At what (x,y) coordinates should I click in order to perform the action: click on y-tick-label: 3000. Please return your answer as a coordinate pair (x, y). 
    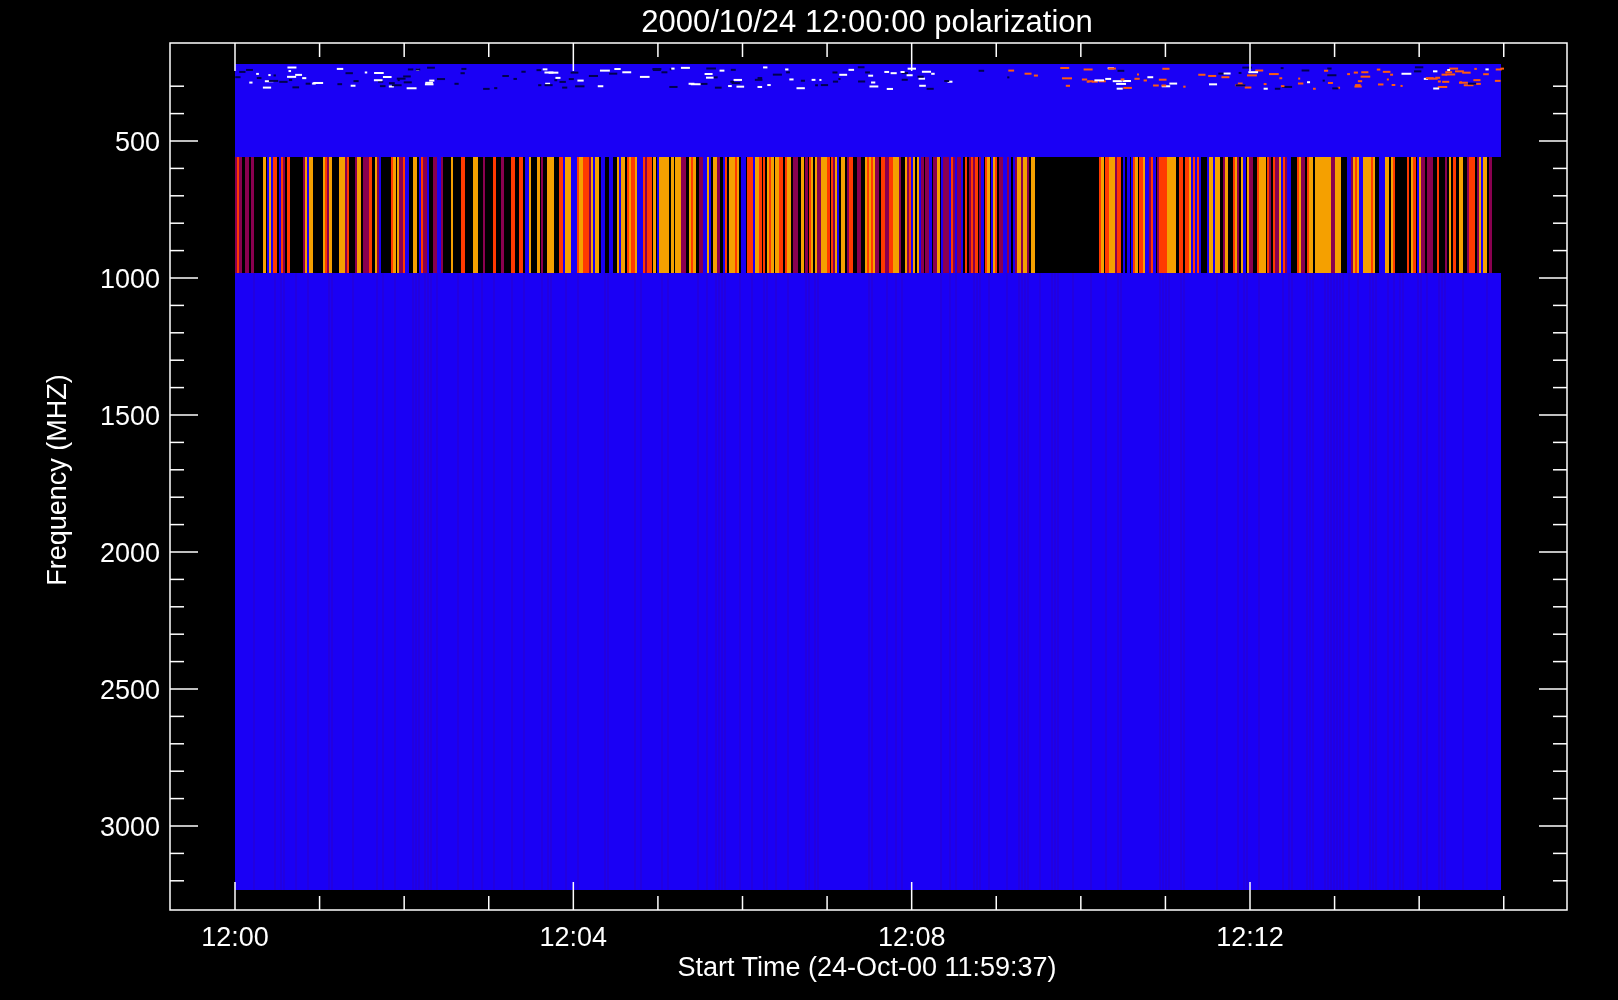
    Looking at the image, I should click on (129, 827).